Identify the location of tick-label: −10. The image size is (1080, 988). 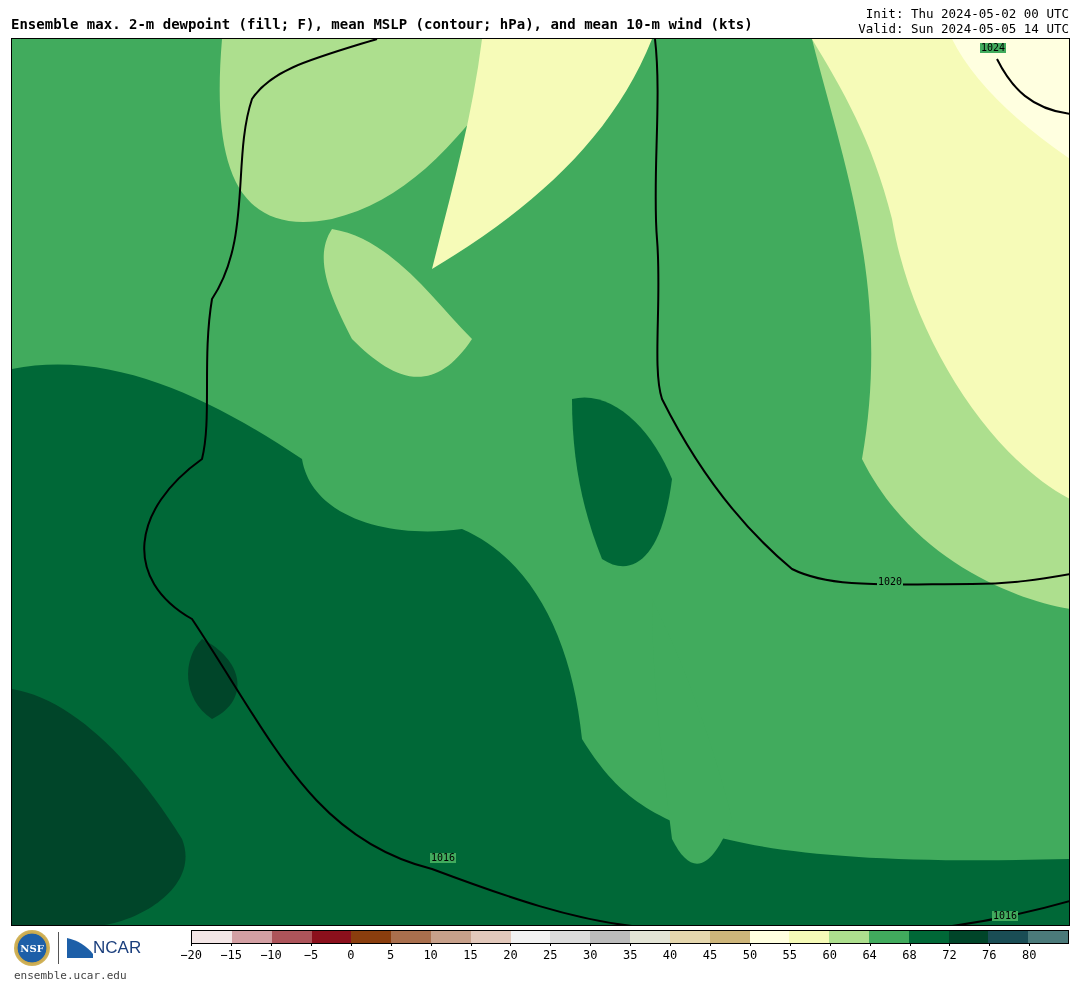
(271, 955).